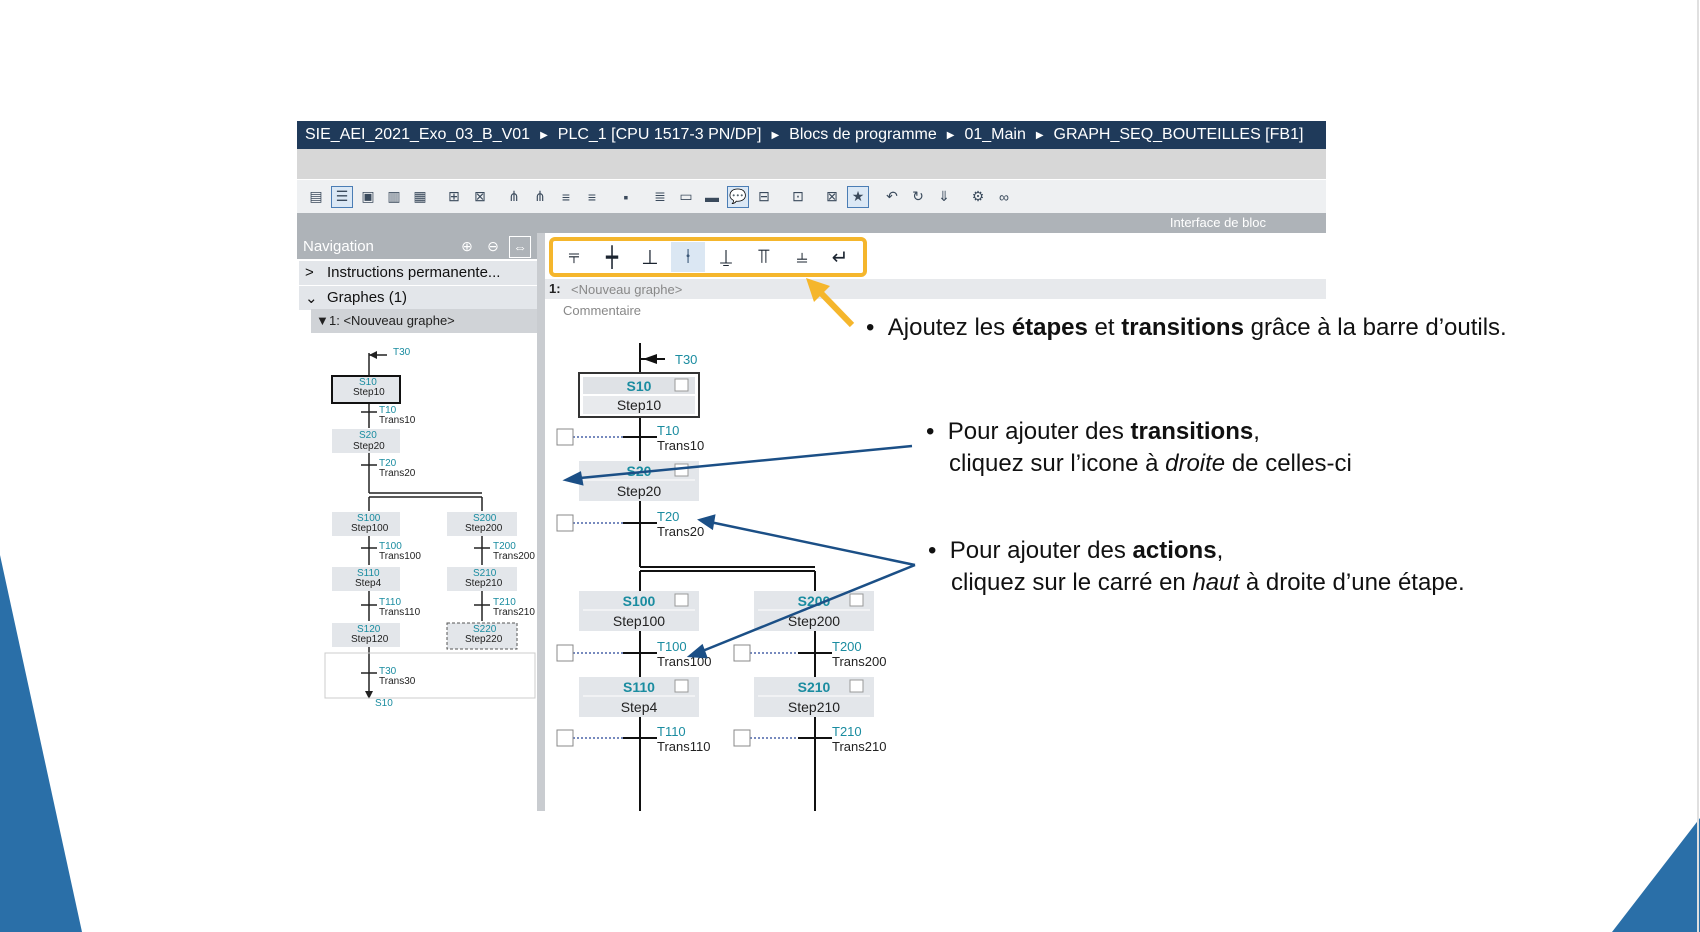 The height and width of the screenshot is (932, 1700). What do you see at coordinates (626, 289) in the screenshot?
I see `graph-name: <Nouveau graphe>` at bounding box center [626, 289].